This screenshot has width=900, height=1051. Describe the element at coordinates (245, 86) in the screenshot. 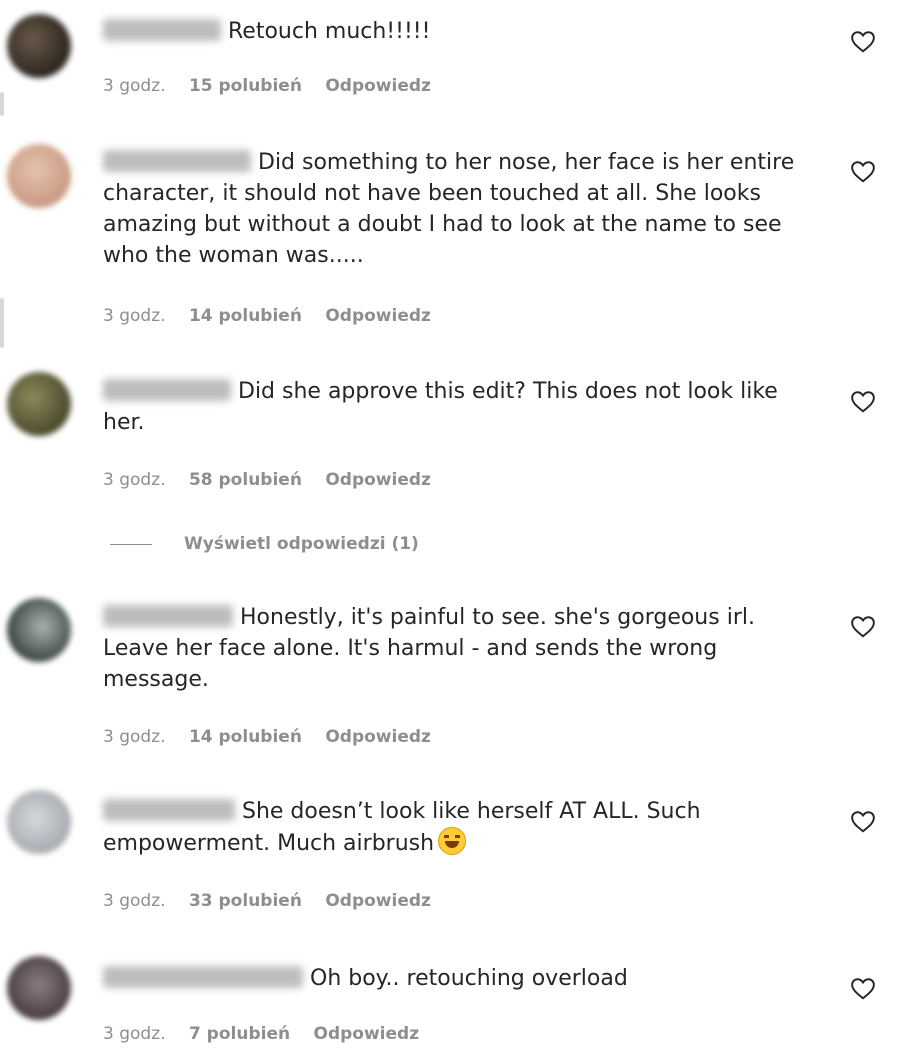

I see `comment-likes: 15 polubień` at that location.